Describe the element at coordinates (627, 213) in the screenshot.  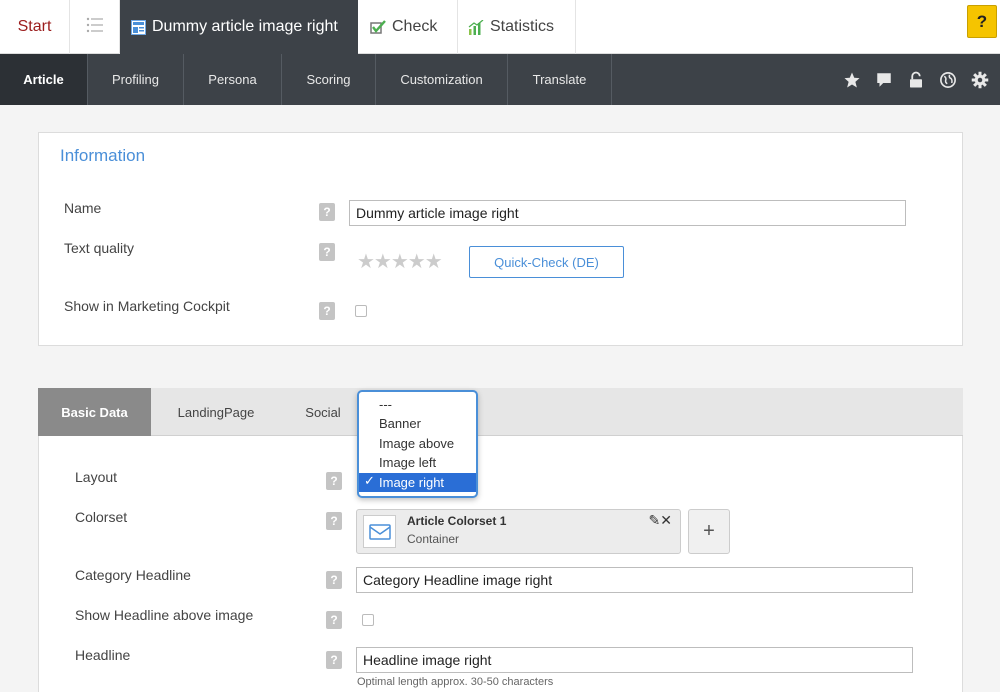
I see `name-input: Dummy article image right` at that location.